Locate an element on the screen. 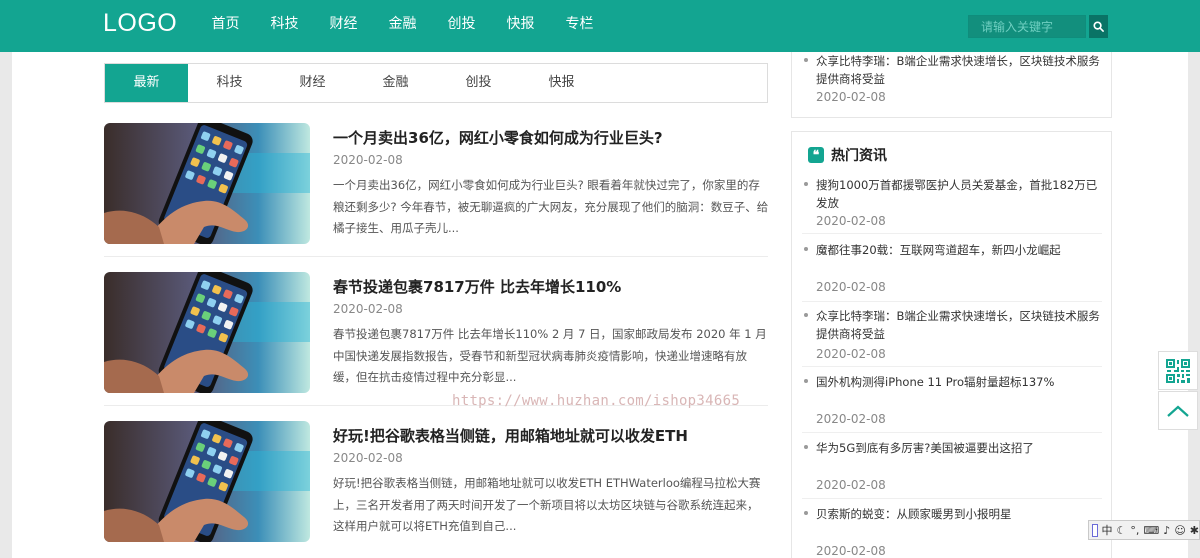 Image resolution: width=1200 pixels, height=558 pixels. nav-item-finance: 财经 is located at coordinates (343, 26).